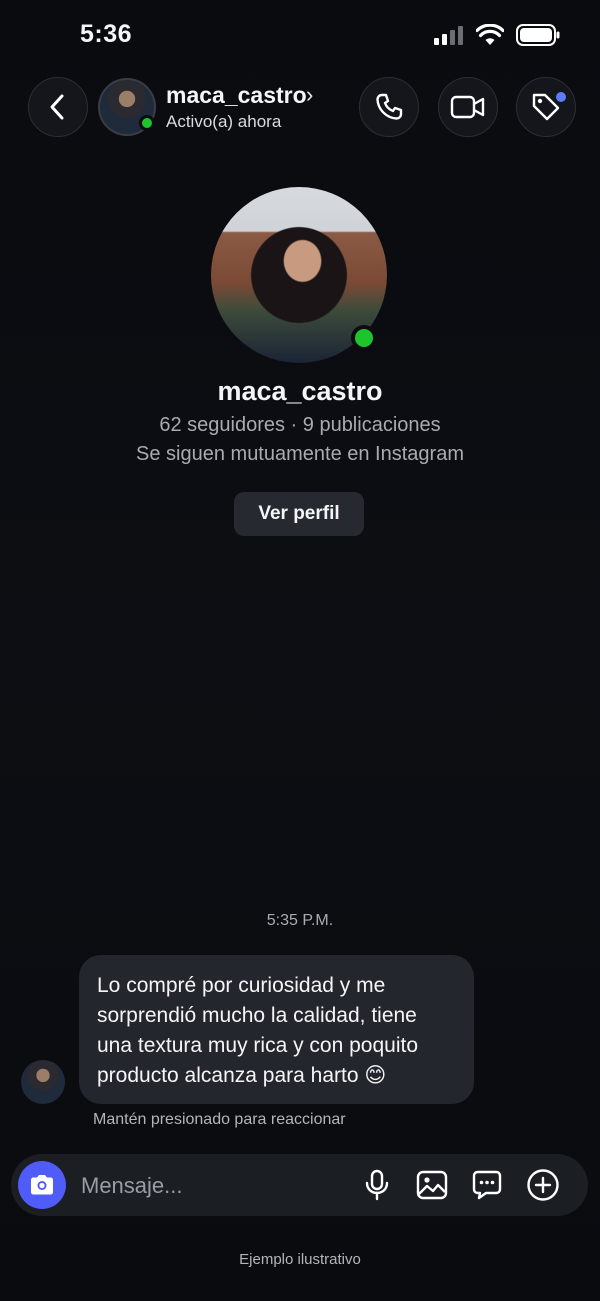 The image size is (600, 1301). What do you see at coordinates (224, 121) in the screenshot?
I see `header-activity-status: Activo(a) ahora` at bounding box center [224, 121].